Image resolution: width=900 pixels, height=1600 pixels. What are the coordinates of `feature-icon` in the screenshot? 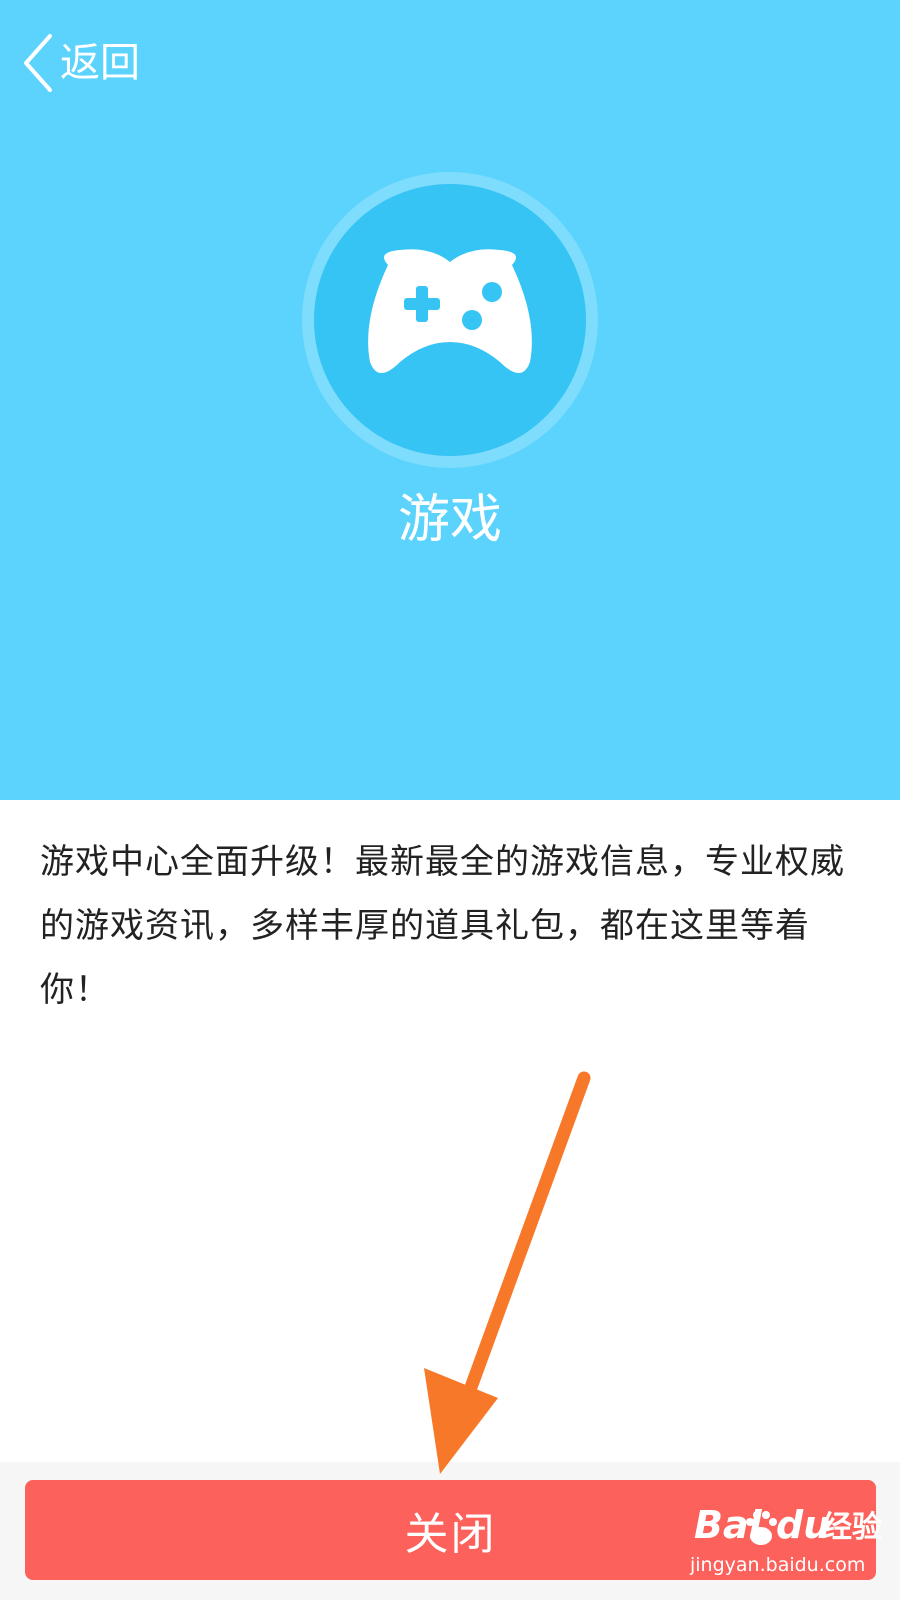 It's located at (450, 320).